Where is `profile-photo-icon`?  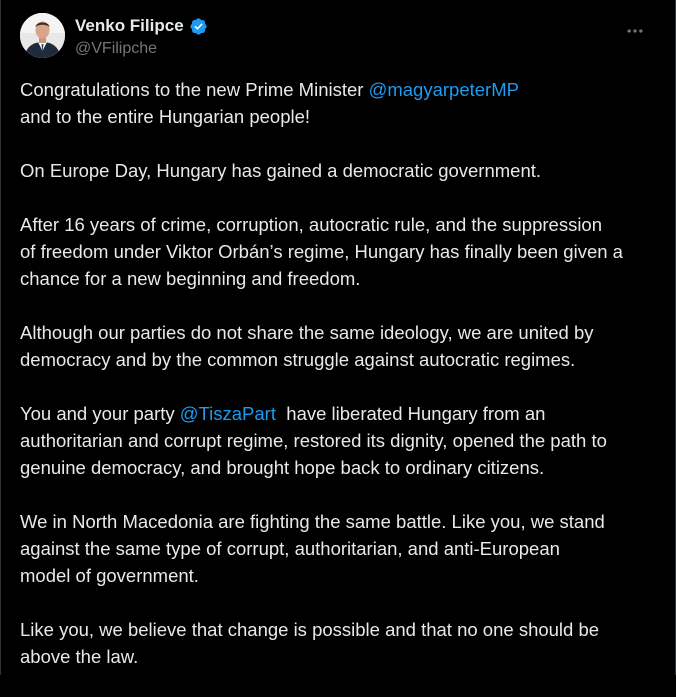 profile-photo-icon is located at coordinates (42, 35).